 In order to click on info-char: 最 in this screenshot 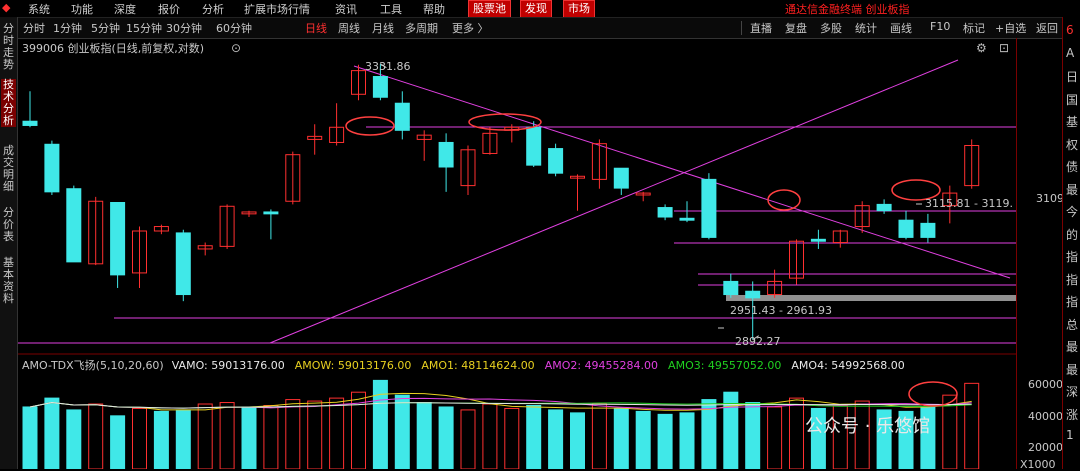, I will do `click(1072, 369)`.